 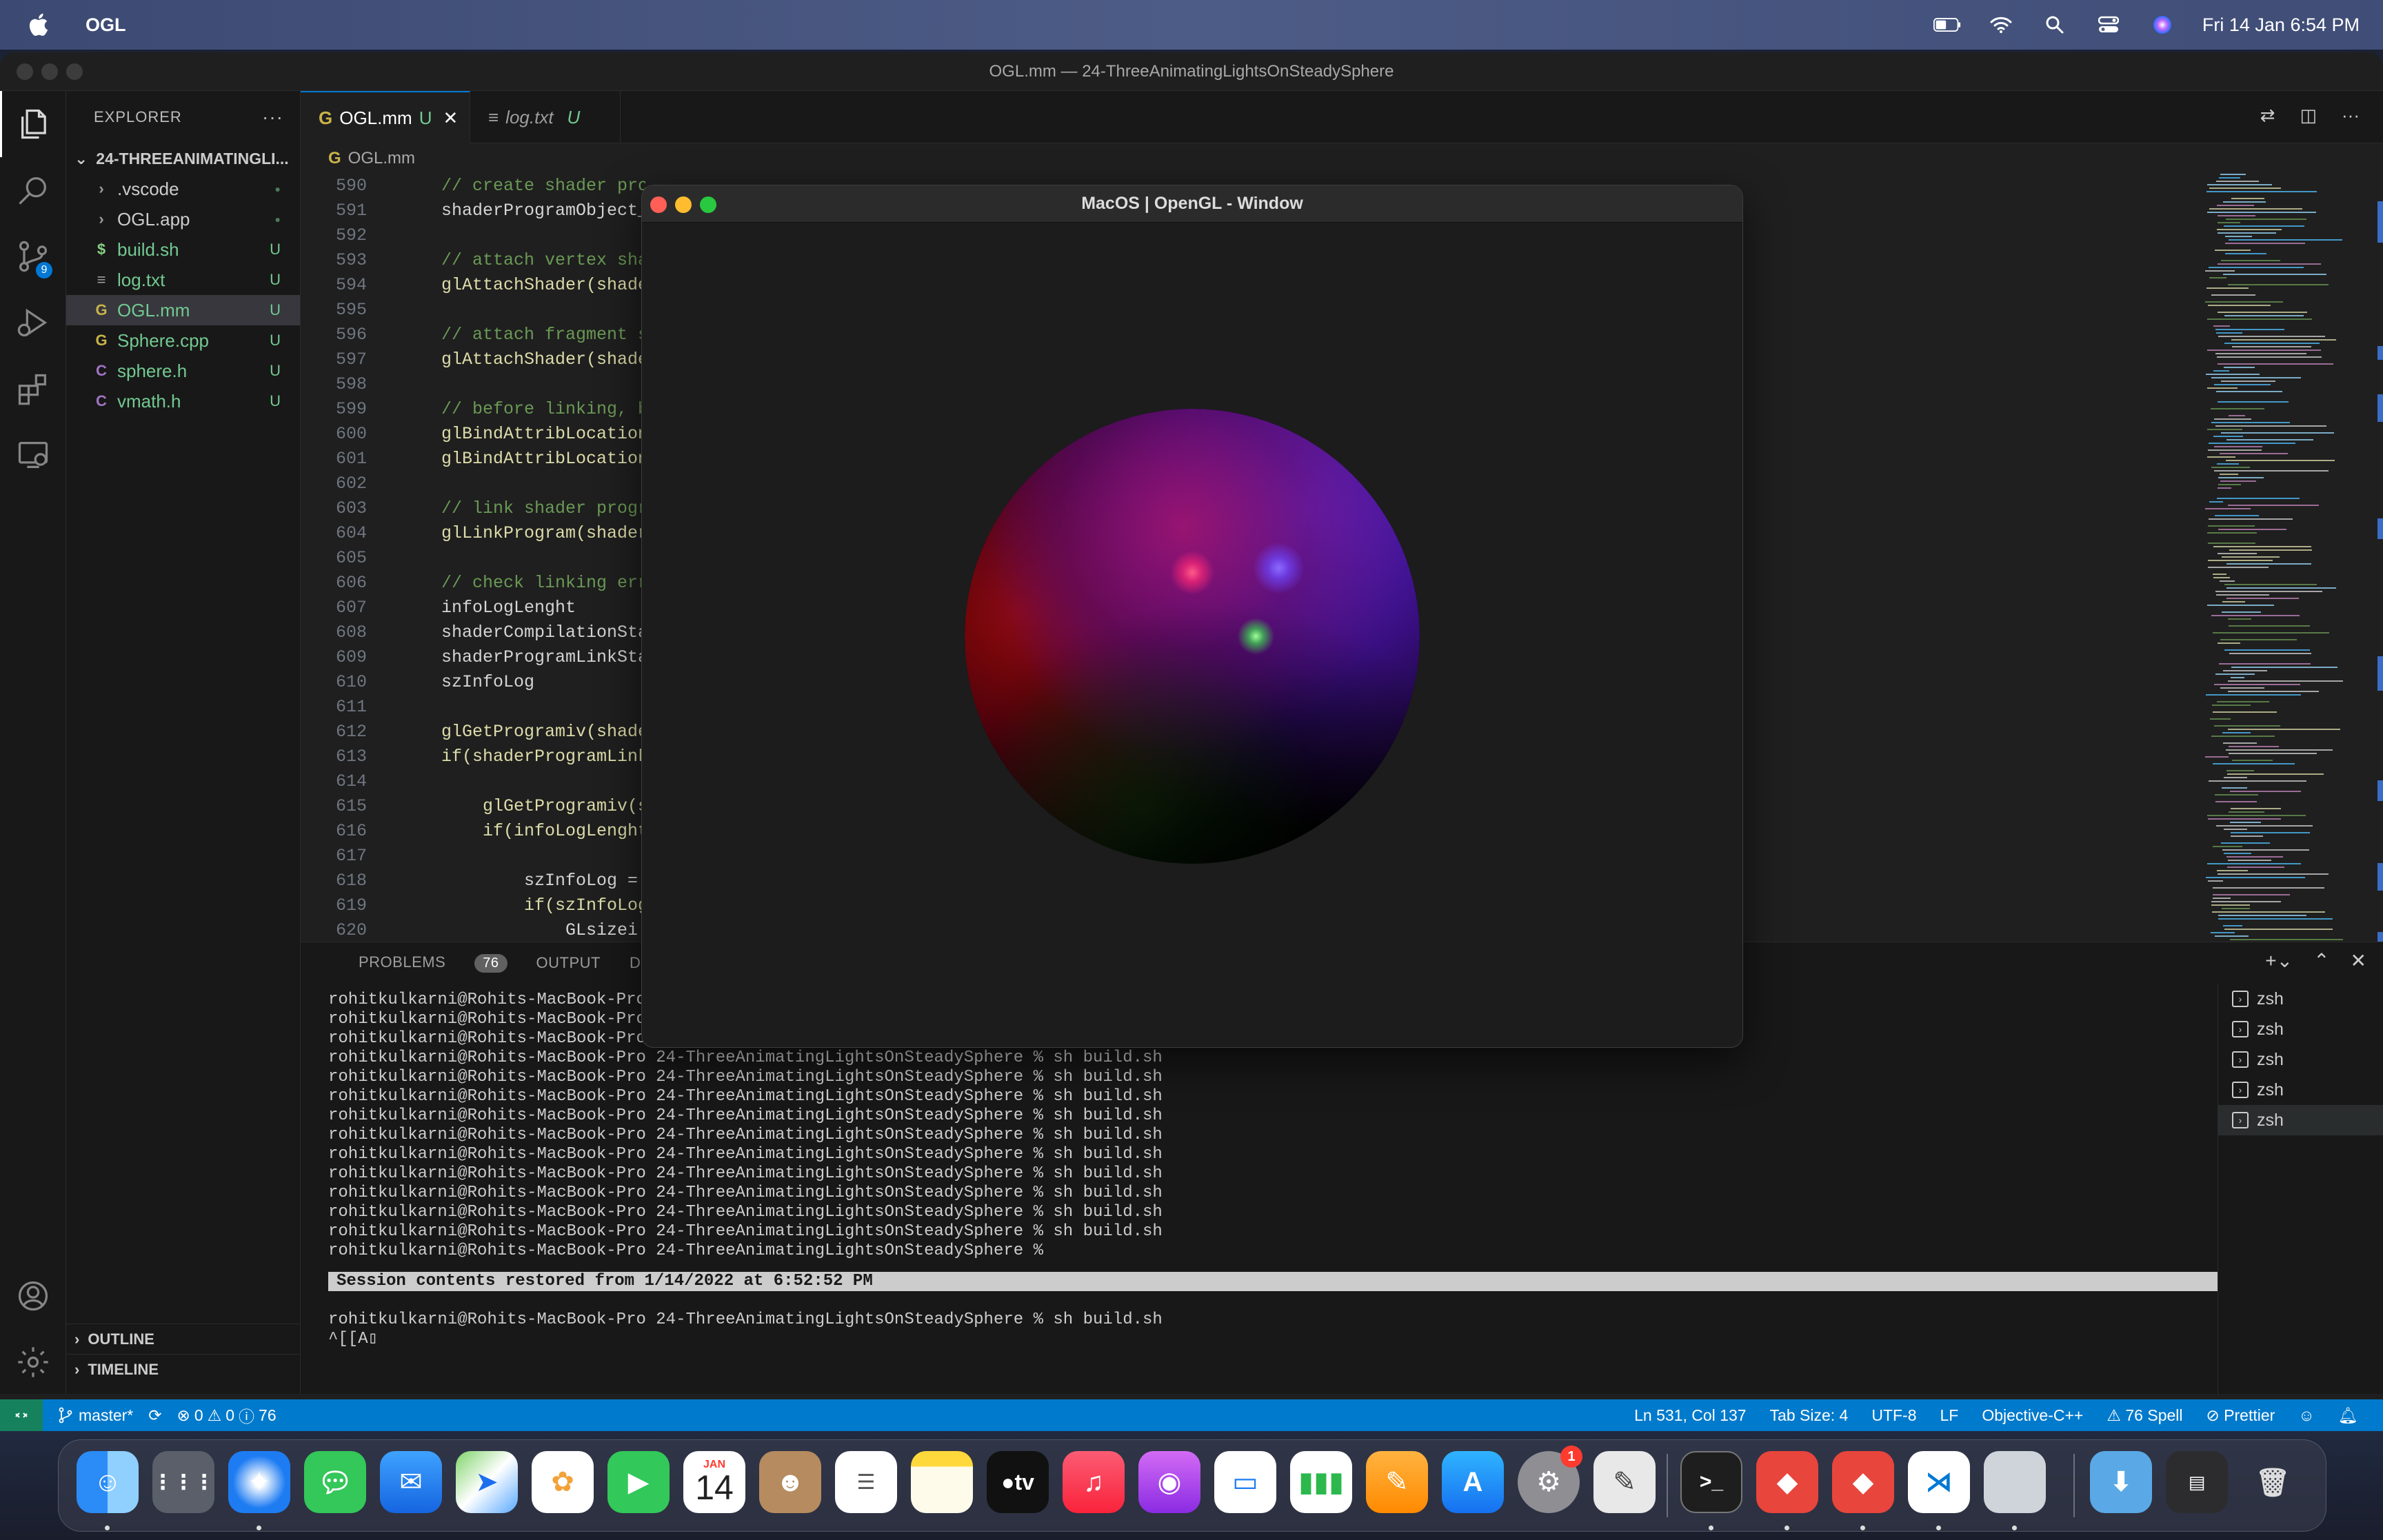 What do you see at coordinates (39, 25) in the screenshot?
I see `apple-logo-icon` at bounding box center [39, 25].